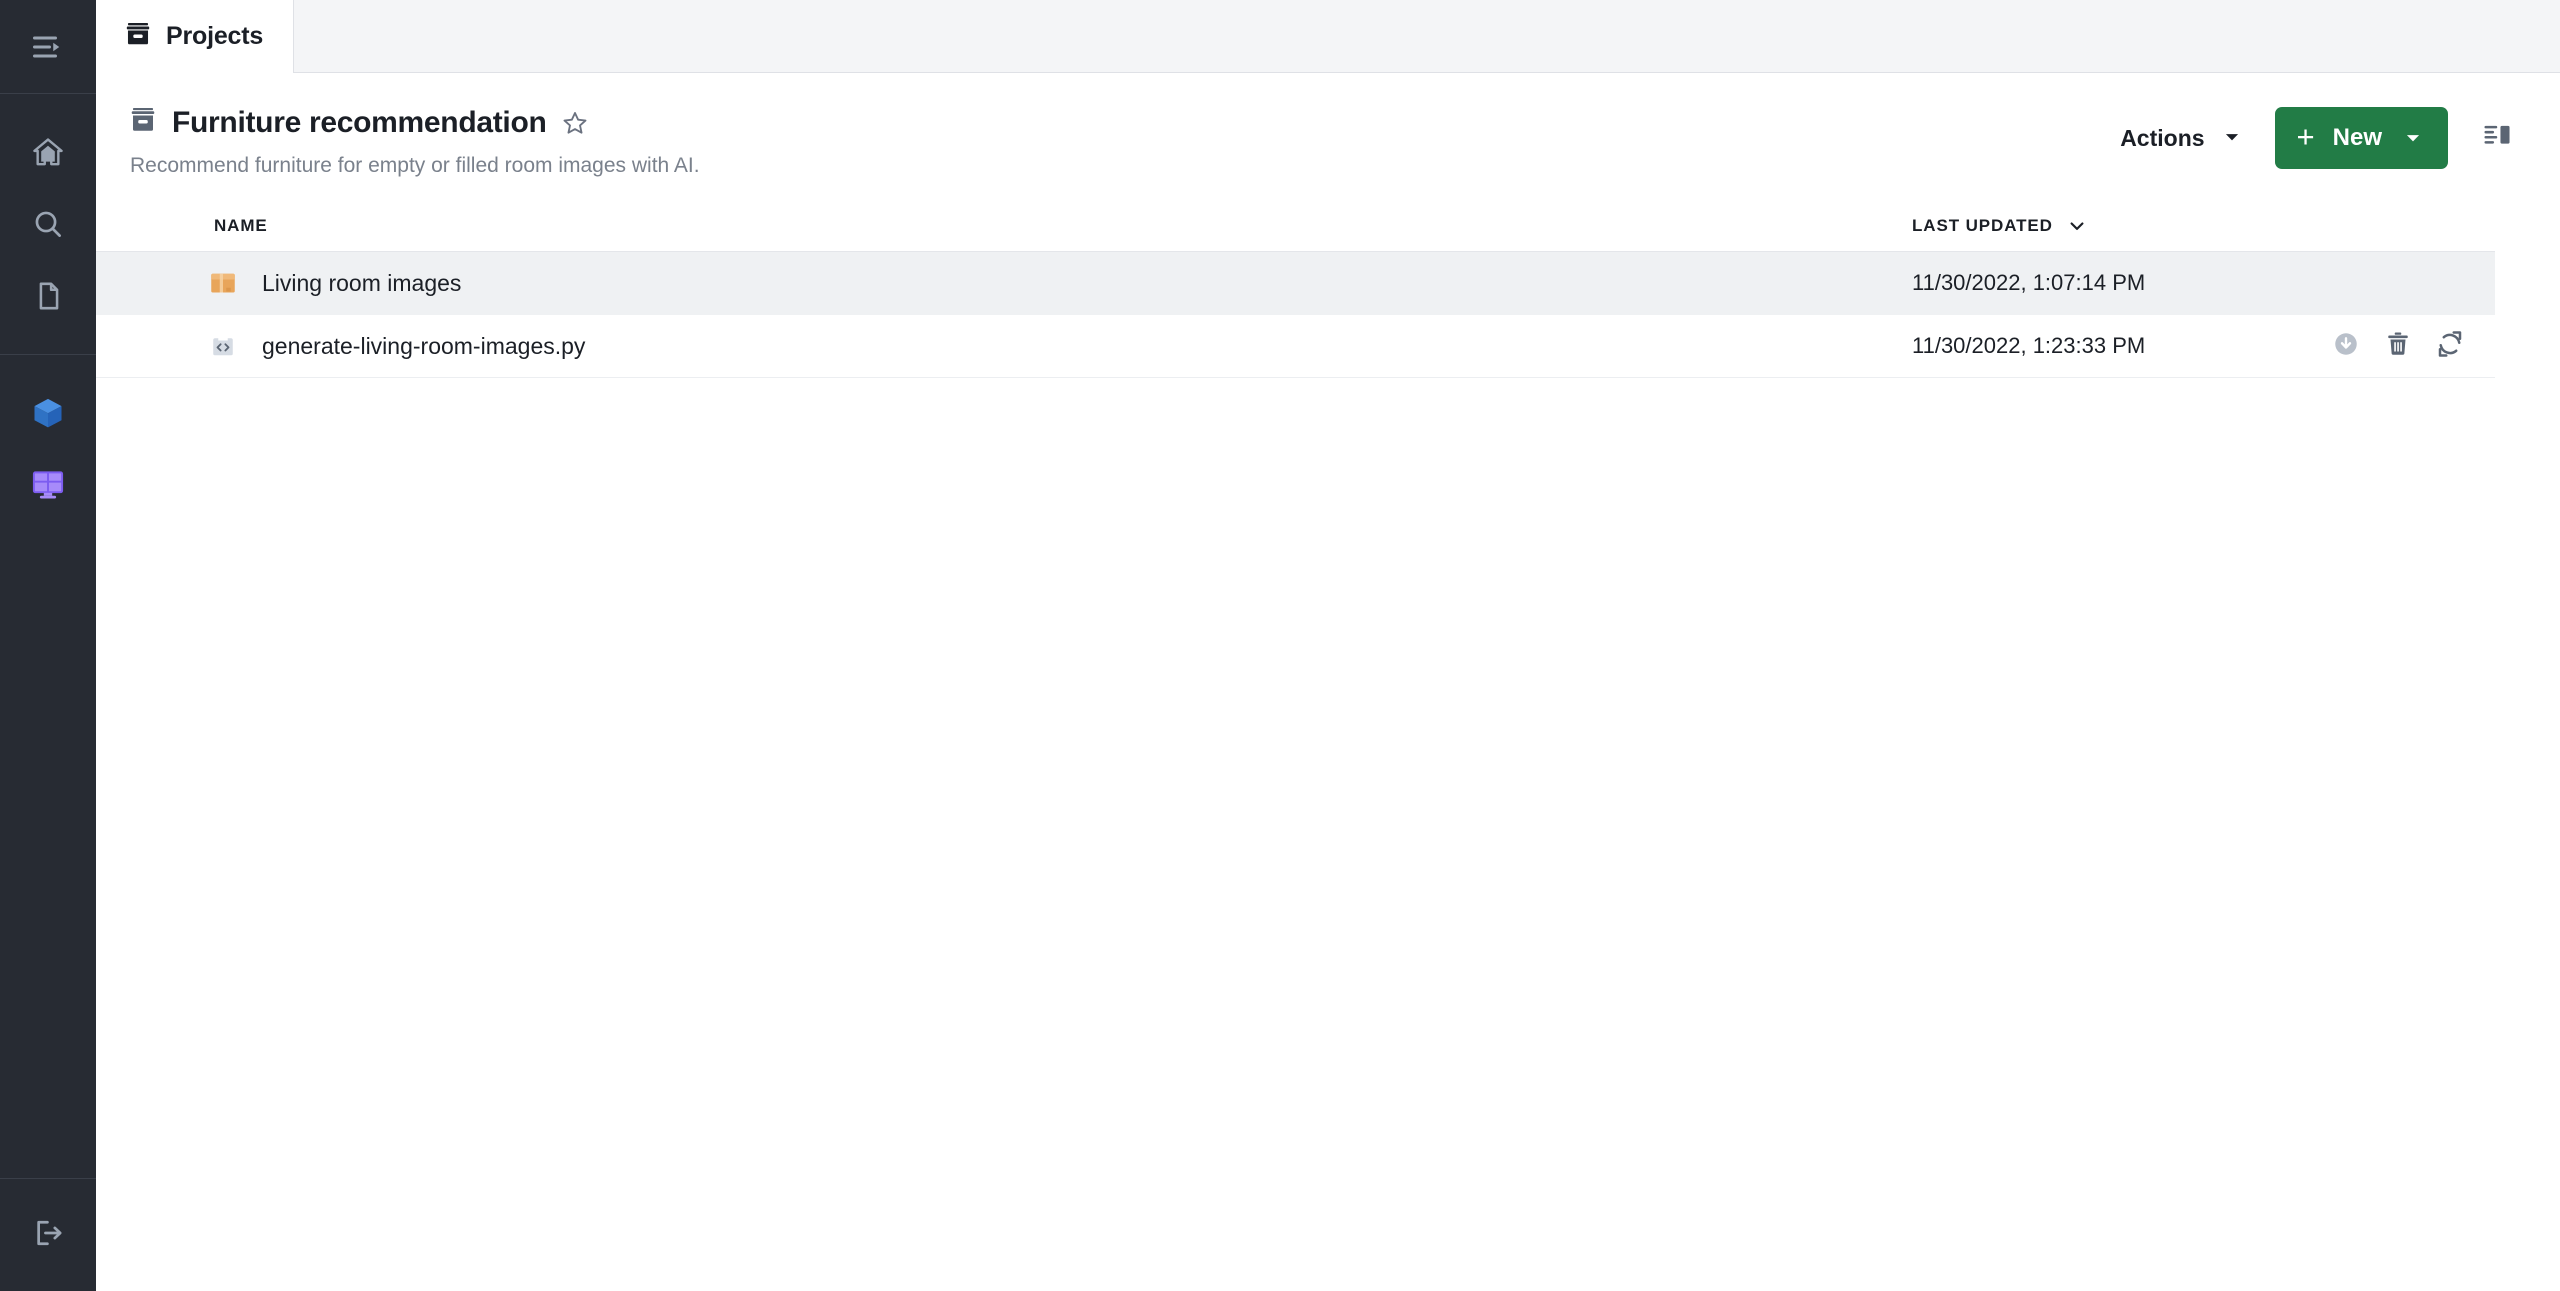  What do you see at coordinates (48, 645) in the screenshot?
I see `left-nav-rail` at bounding box center [48, 645].